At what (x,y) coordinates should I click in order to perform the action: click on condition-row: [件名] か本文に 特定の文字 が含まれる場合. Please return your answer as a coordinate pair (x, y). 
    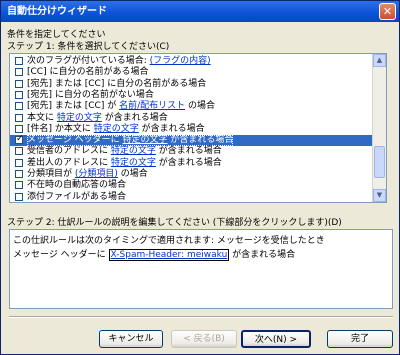
    Looking at the image, I should click on (191, 129).